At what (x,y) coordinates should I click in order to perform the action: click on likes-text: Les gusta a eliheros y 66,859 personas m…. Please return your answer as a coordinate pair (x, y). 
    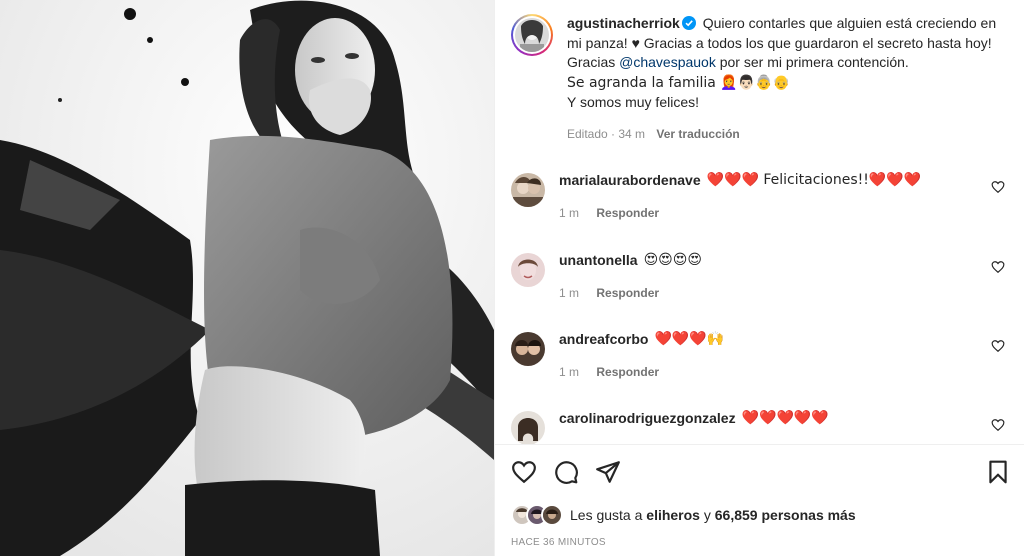
    Looking at the image, I should click on (713, 515).